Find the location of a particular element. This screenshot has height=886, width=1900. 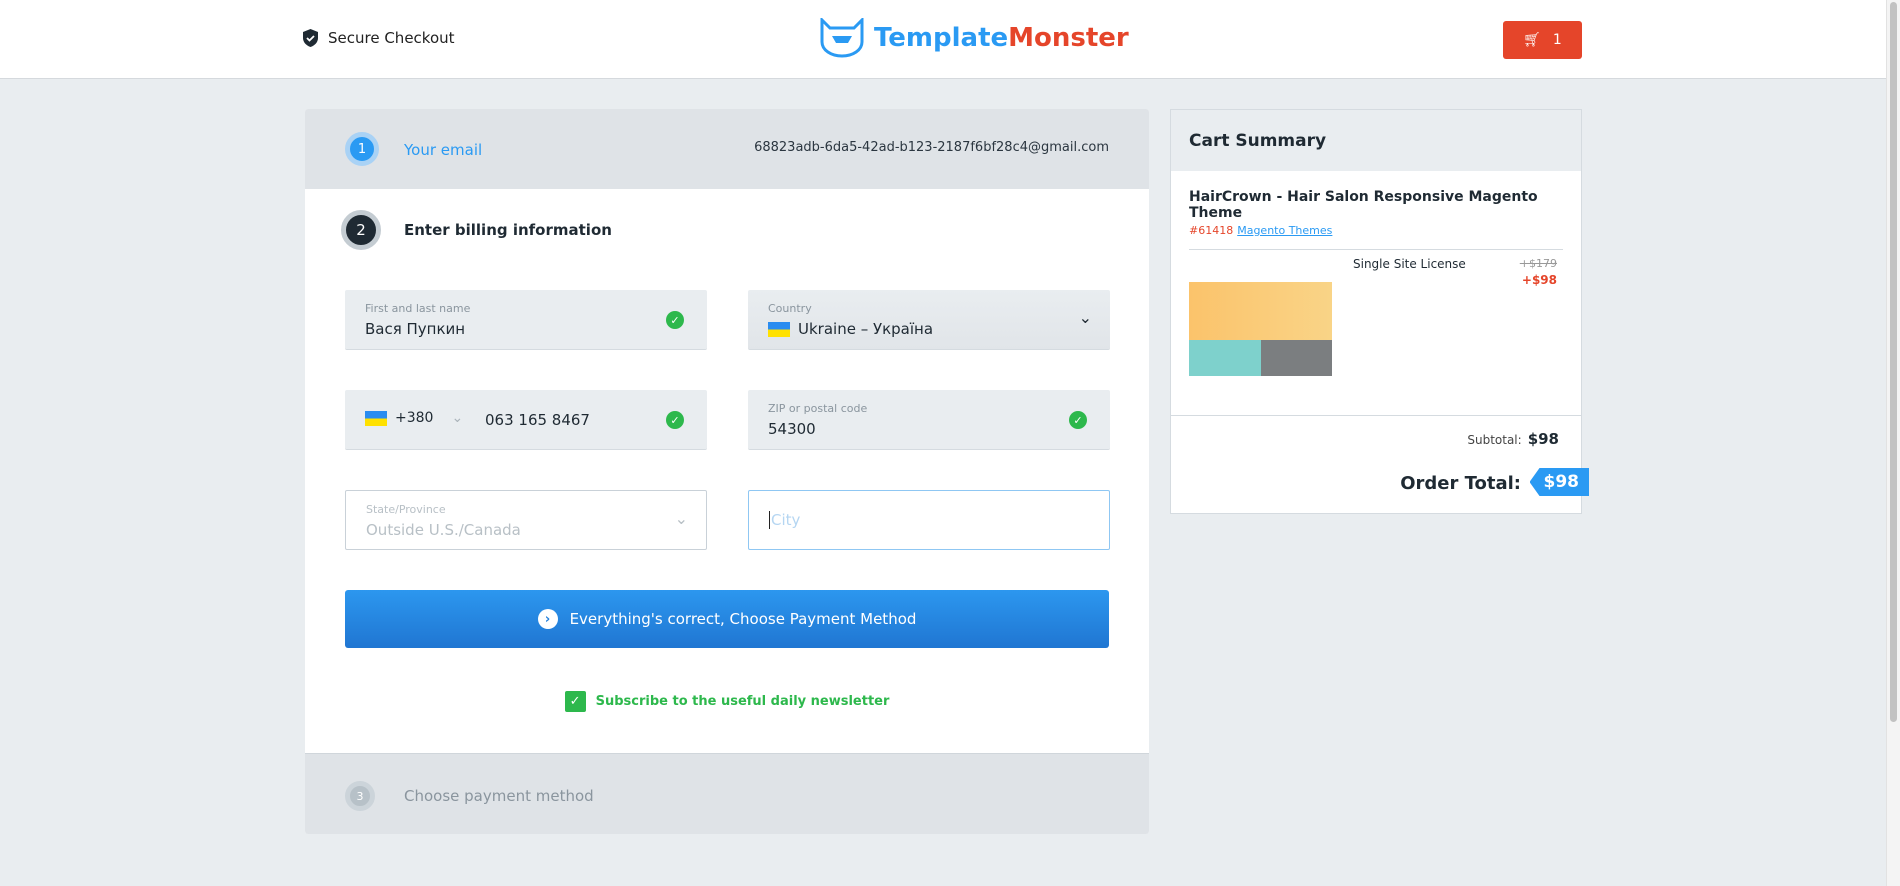

city-input: City is located at coordinates (929, 520).